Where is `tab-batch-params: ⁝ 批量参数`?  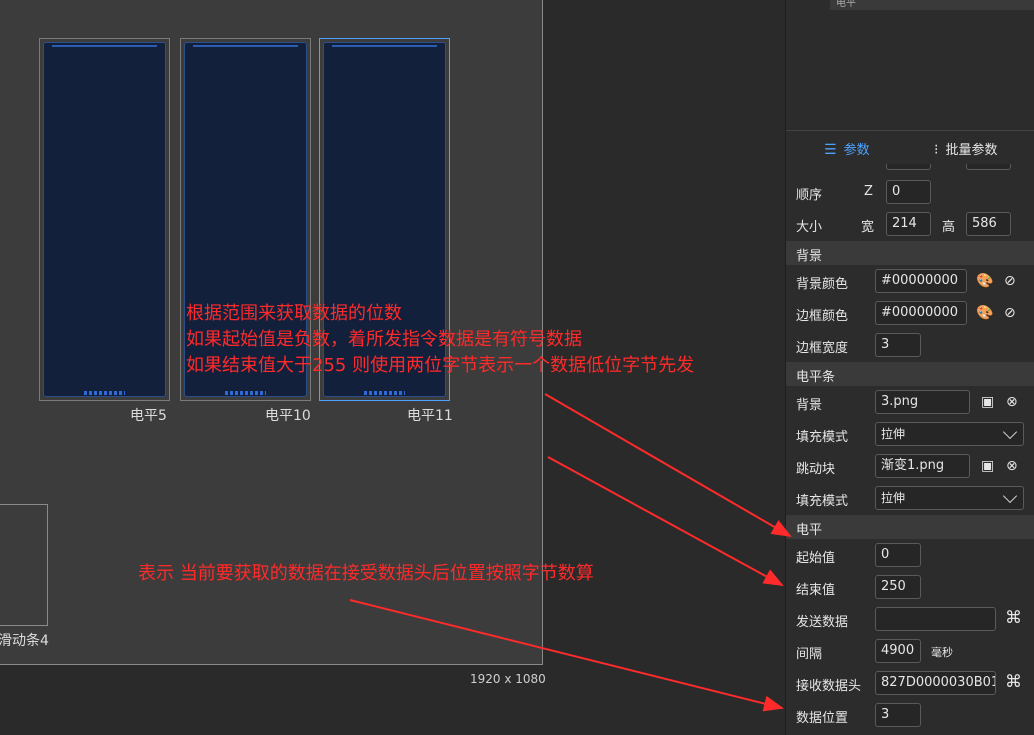 tab-batch-params: ⁝ 批量参数 is located at coordinates (965, 148).